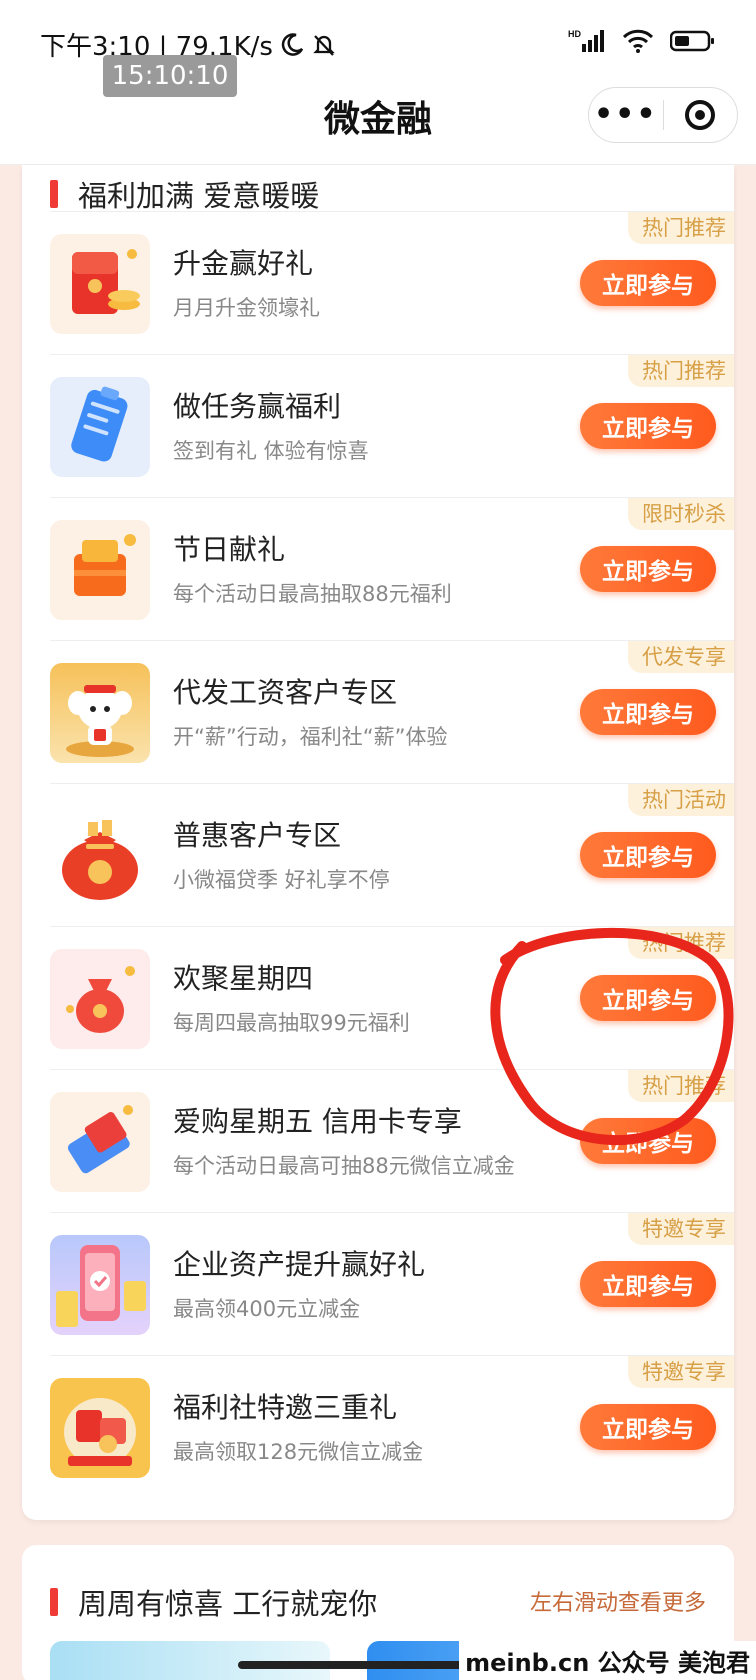 This screenshot has height=1680, width=756. I want to click on more-button: •••, so click(626, 115).